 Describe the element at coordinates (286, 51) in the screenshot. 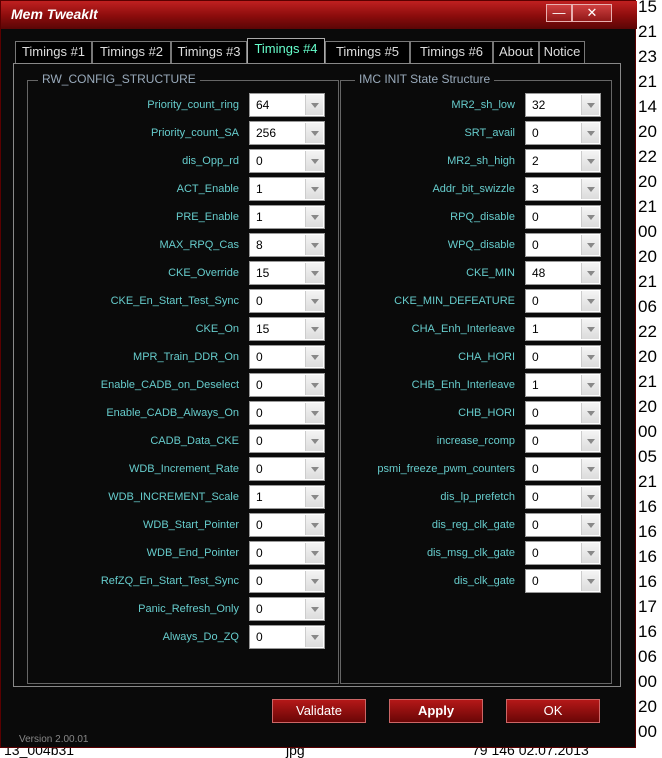

I see `tab-timings-4: Timings #4` at that location.